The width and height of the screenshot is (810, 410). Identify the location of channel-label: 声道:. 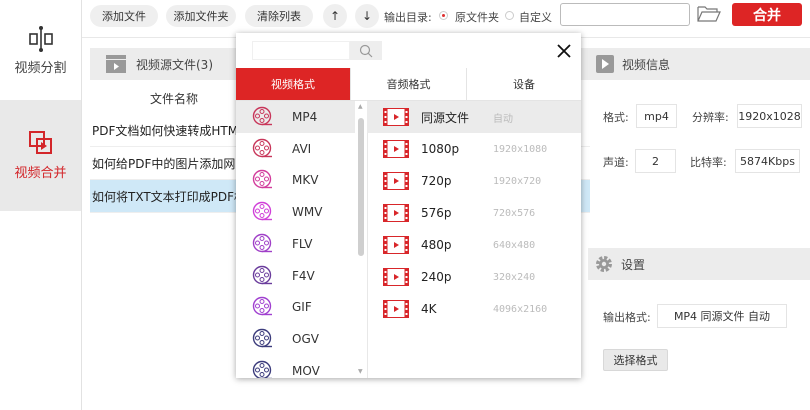
(616, 162).